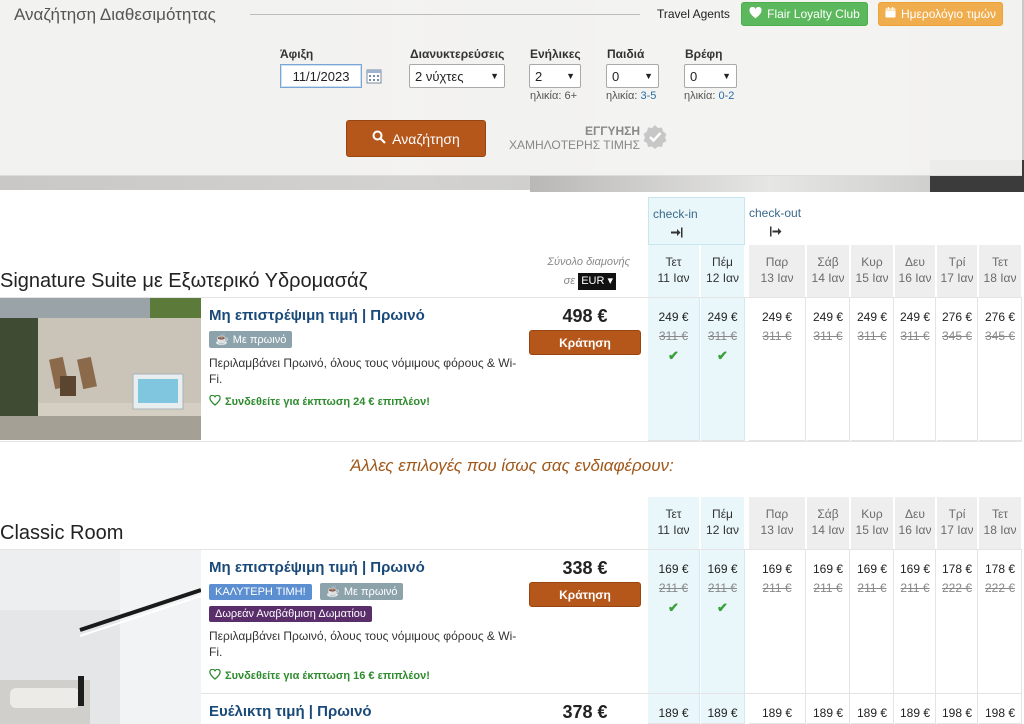  What do you see at coordinates (710, 76) in the screenshot?
I see `infants-select: 0 ▼` at bounding box center [710, 76].